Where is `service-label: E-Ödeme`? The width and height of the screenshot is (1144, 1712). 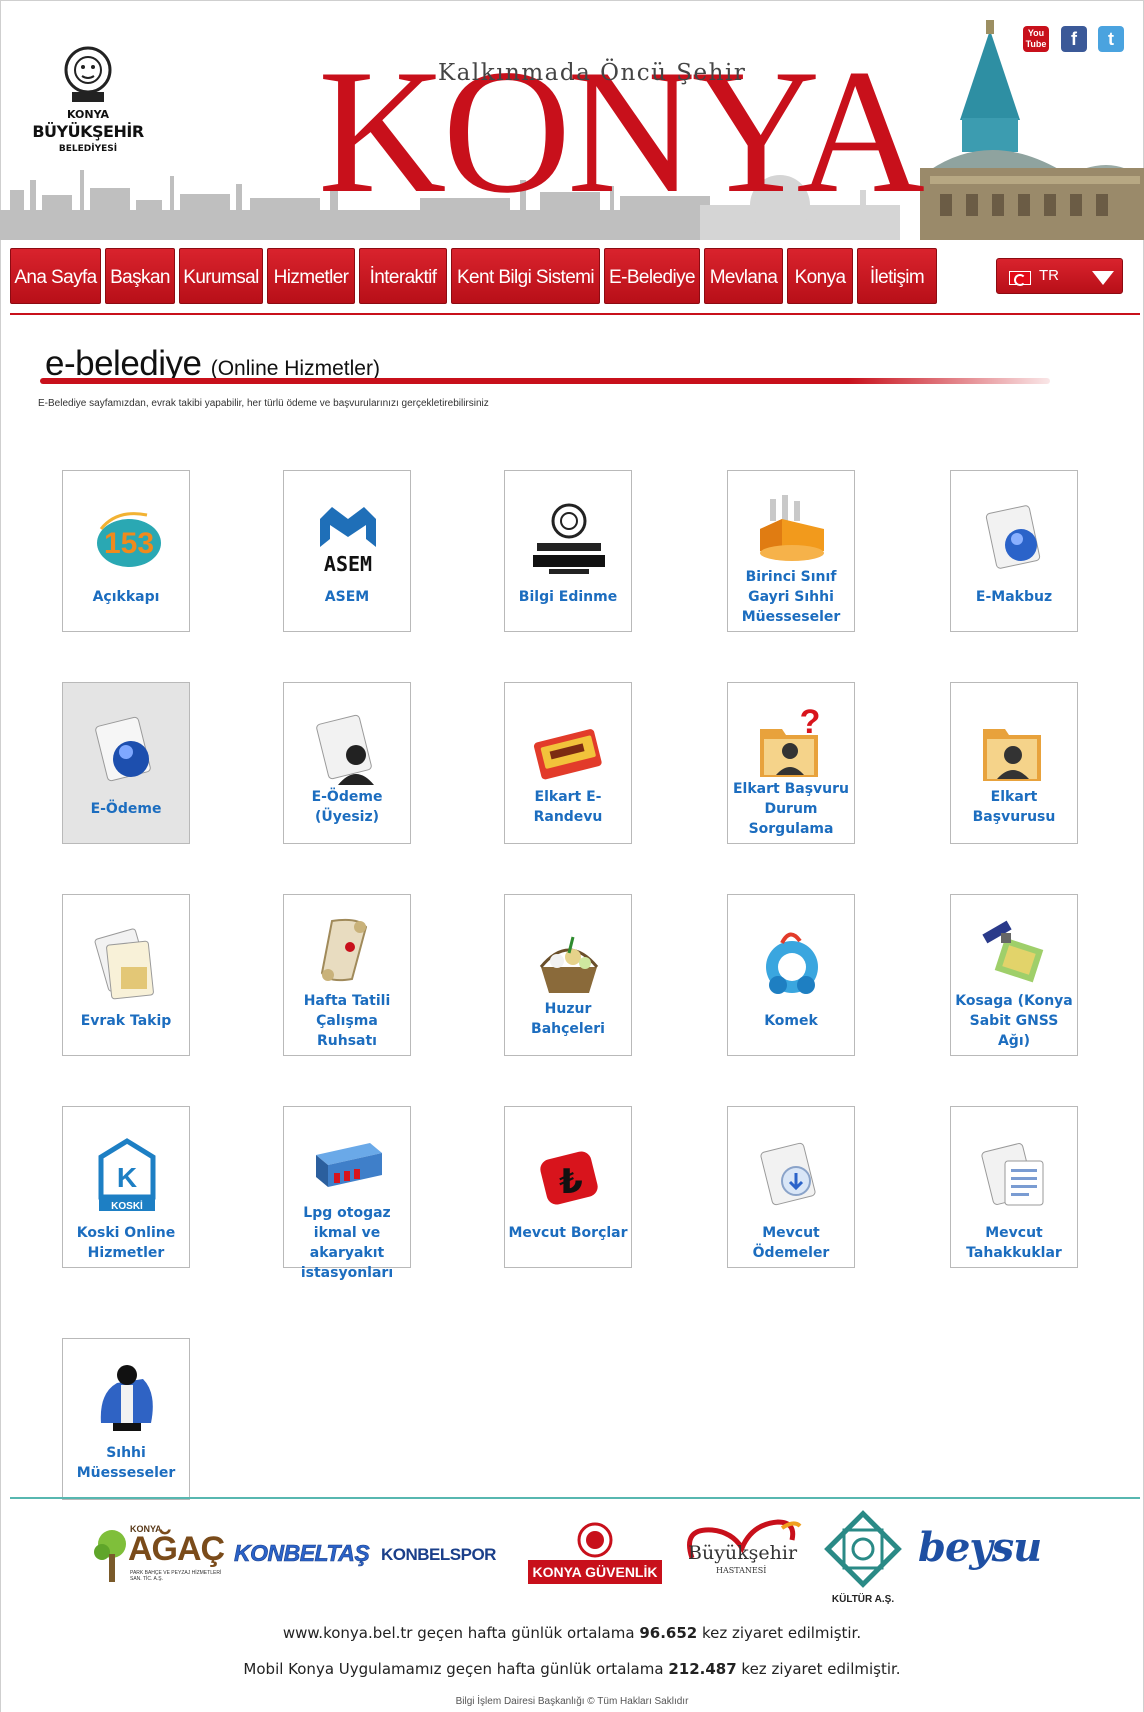
service-label: E-Ödeme is located at coordinates (126, 809).